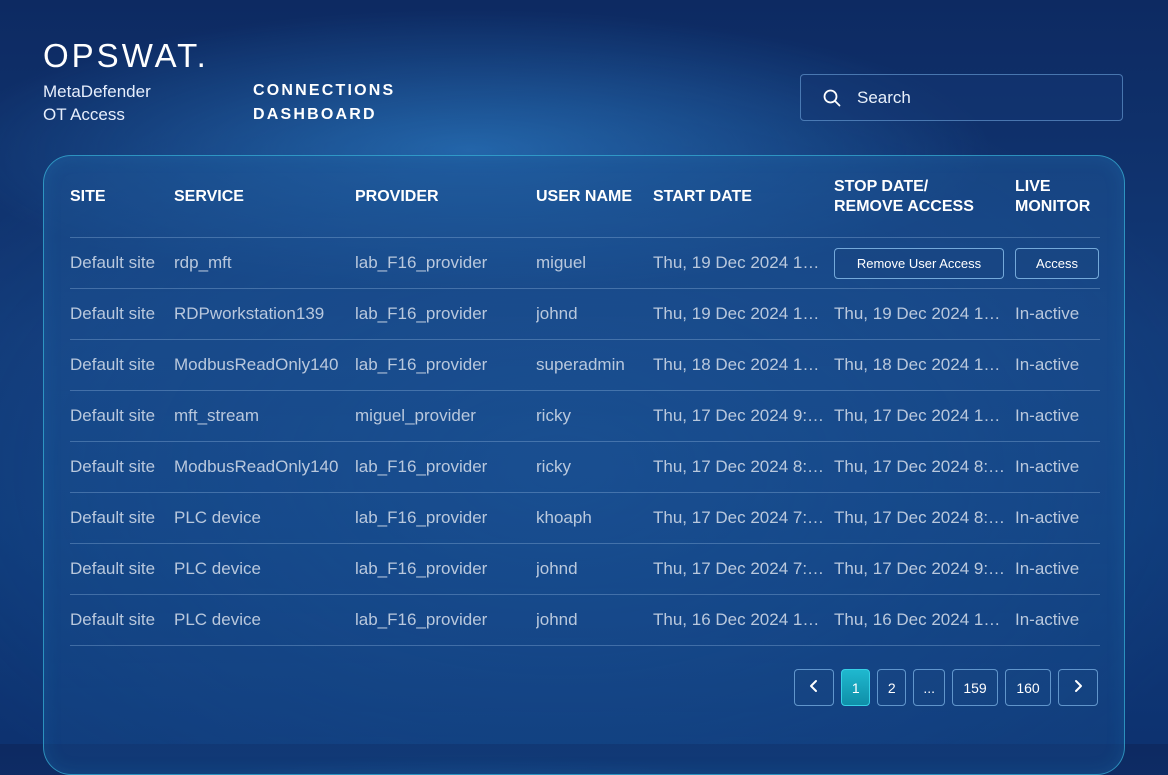  I want to click on access-button: Access, so click(1057, 263).